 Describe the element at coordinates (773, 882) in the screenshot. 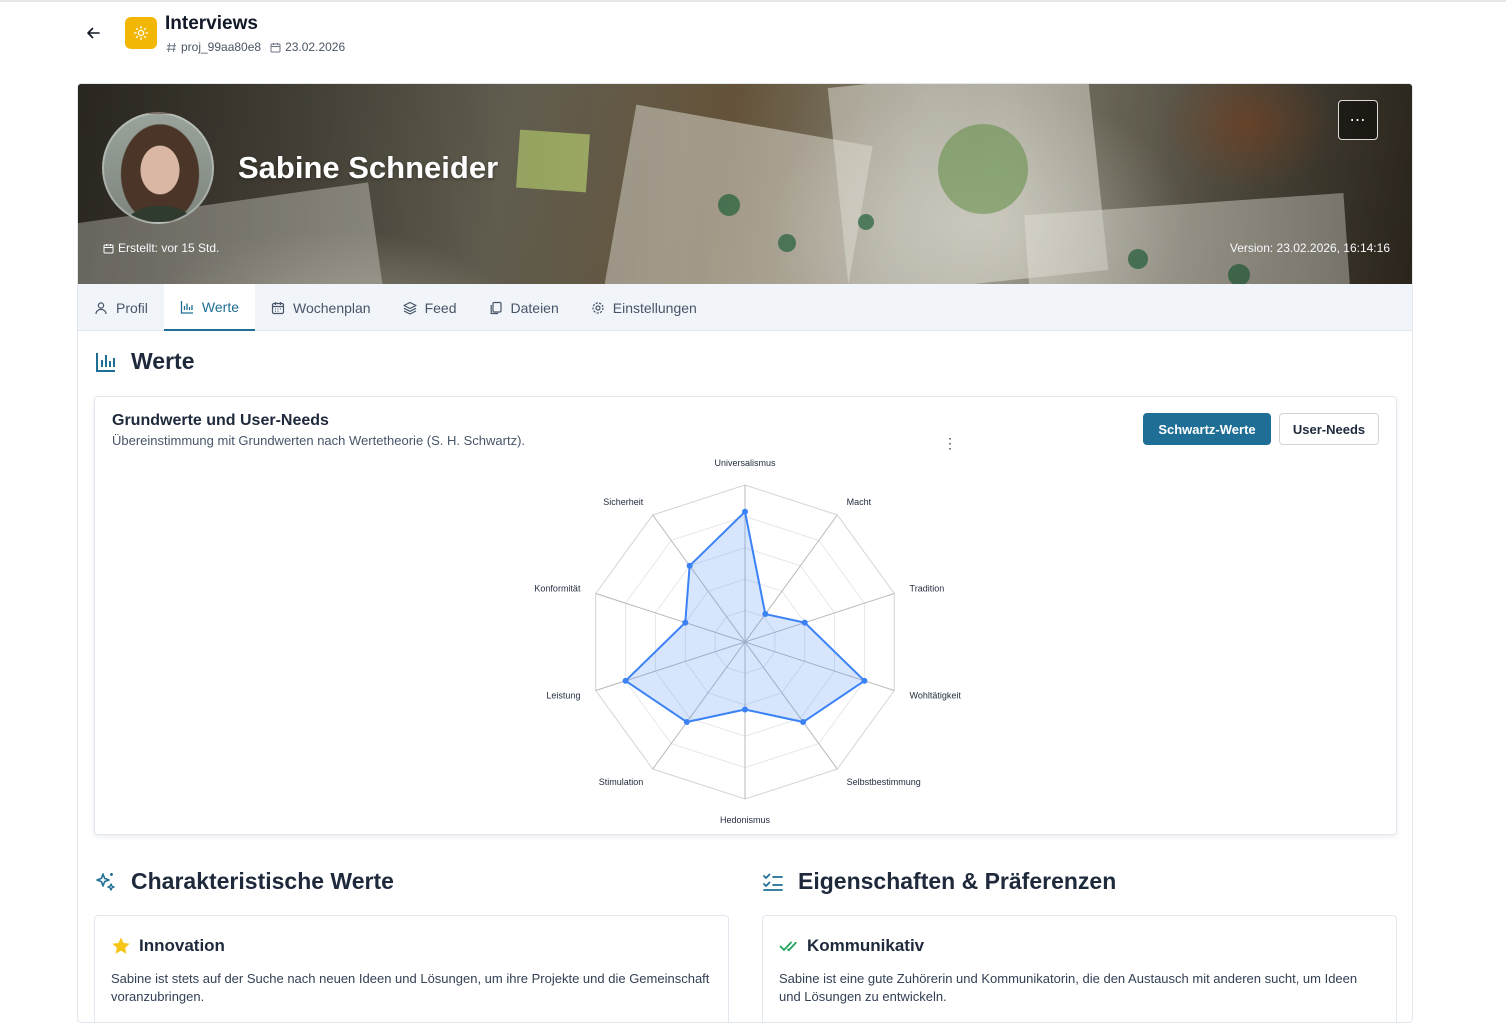

I see `checklist-icon` at that location.